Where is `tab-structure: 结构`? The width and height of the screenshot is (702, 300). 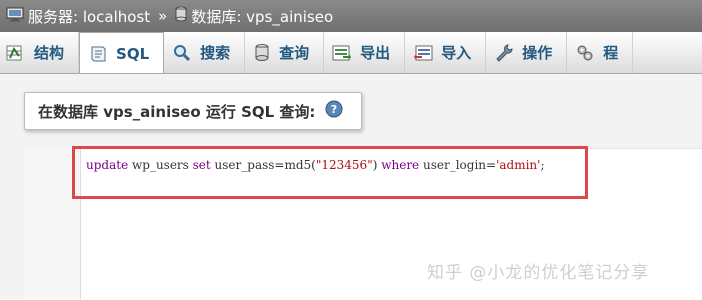
tab-structure: 结构 is located at coordinates (40, 52).